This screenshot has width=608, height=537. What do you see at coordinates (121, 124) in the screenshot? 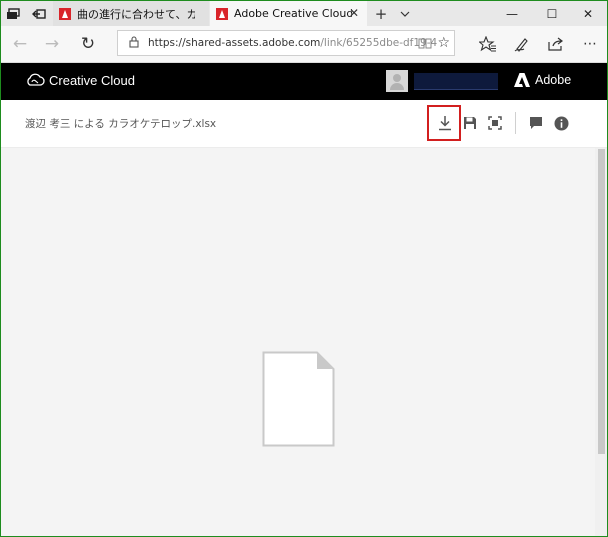
I see `file-name: 渡辺 考三 による カラオケテロップ.xlsx` at bounding box center [121, 124].